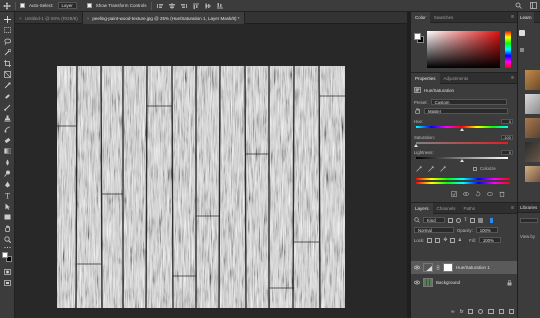  I want to click on auto-select-target-dropdown: Layer, so click(67, 5).